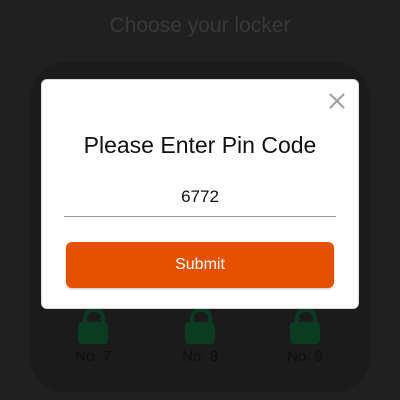 Image resolution: width=400 pixels, height=400 pixels. I want to click on locker-label: No. 8, so click(200, 356).